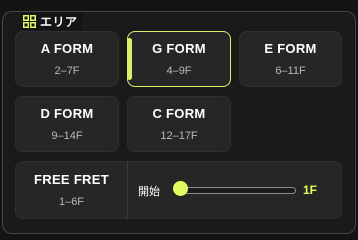 The height and width of the screenshot is (240, 358). Describe the element at coordinates (67, 113) in the screenshot. I see `form-card-title: D FORM` at that location.